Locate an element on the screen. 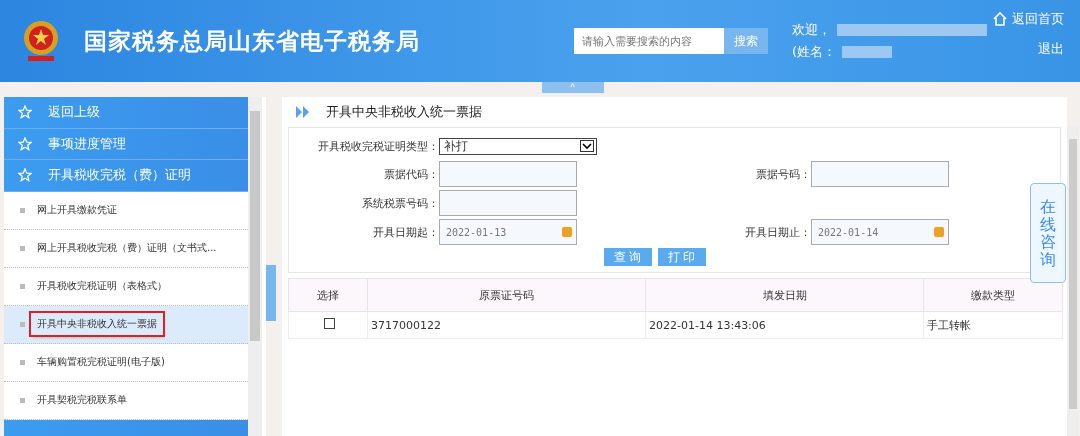  column-header: 选择 is located at coordinates (328, 295).